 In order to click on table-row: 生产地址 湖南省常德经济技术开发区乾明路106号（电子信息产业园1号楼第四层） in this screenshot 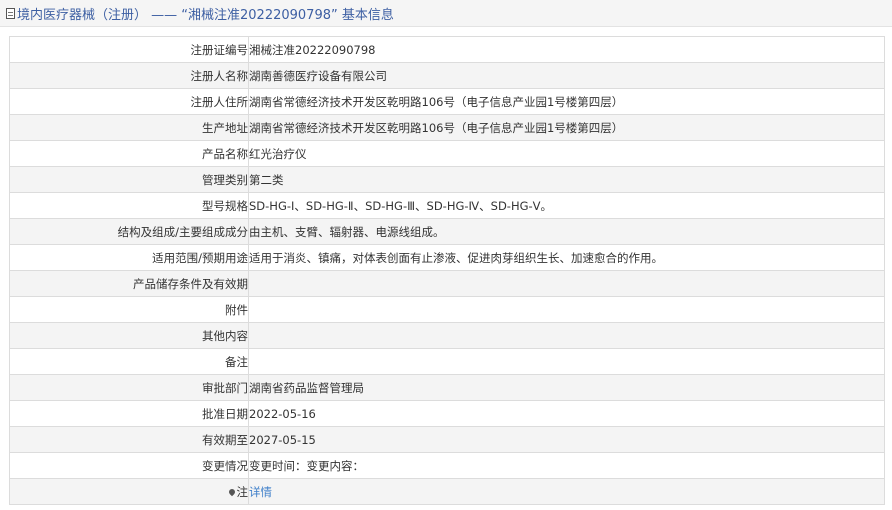, I will do `click(447, 127)`.